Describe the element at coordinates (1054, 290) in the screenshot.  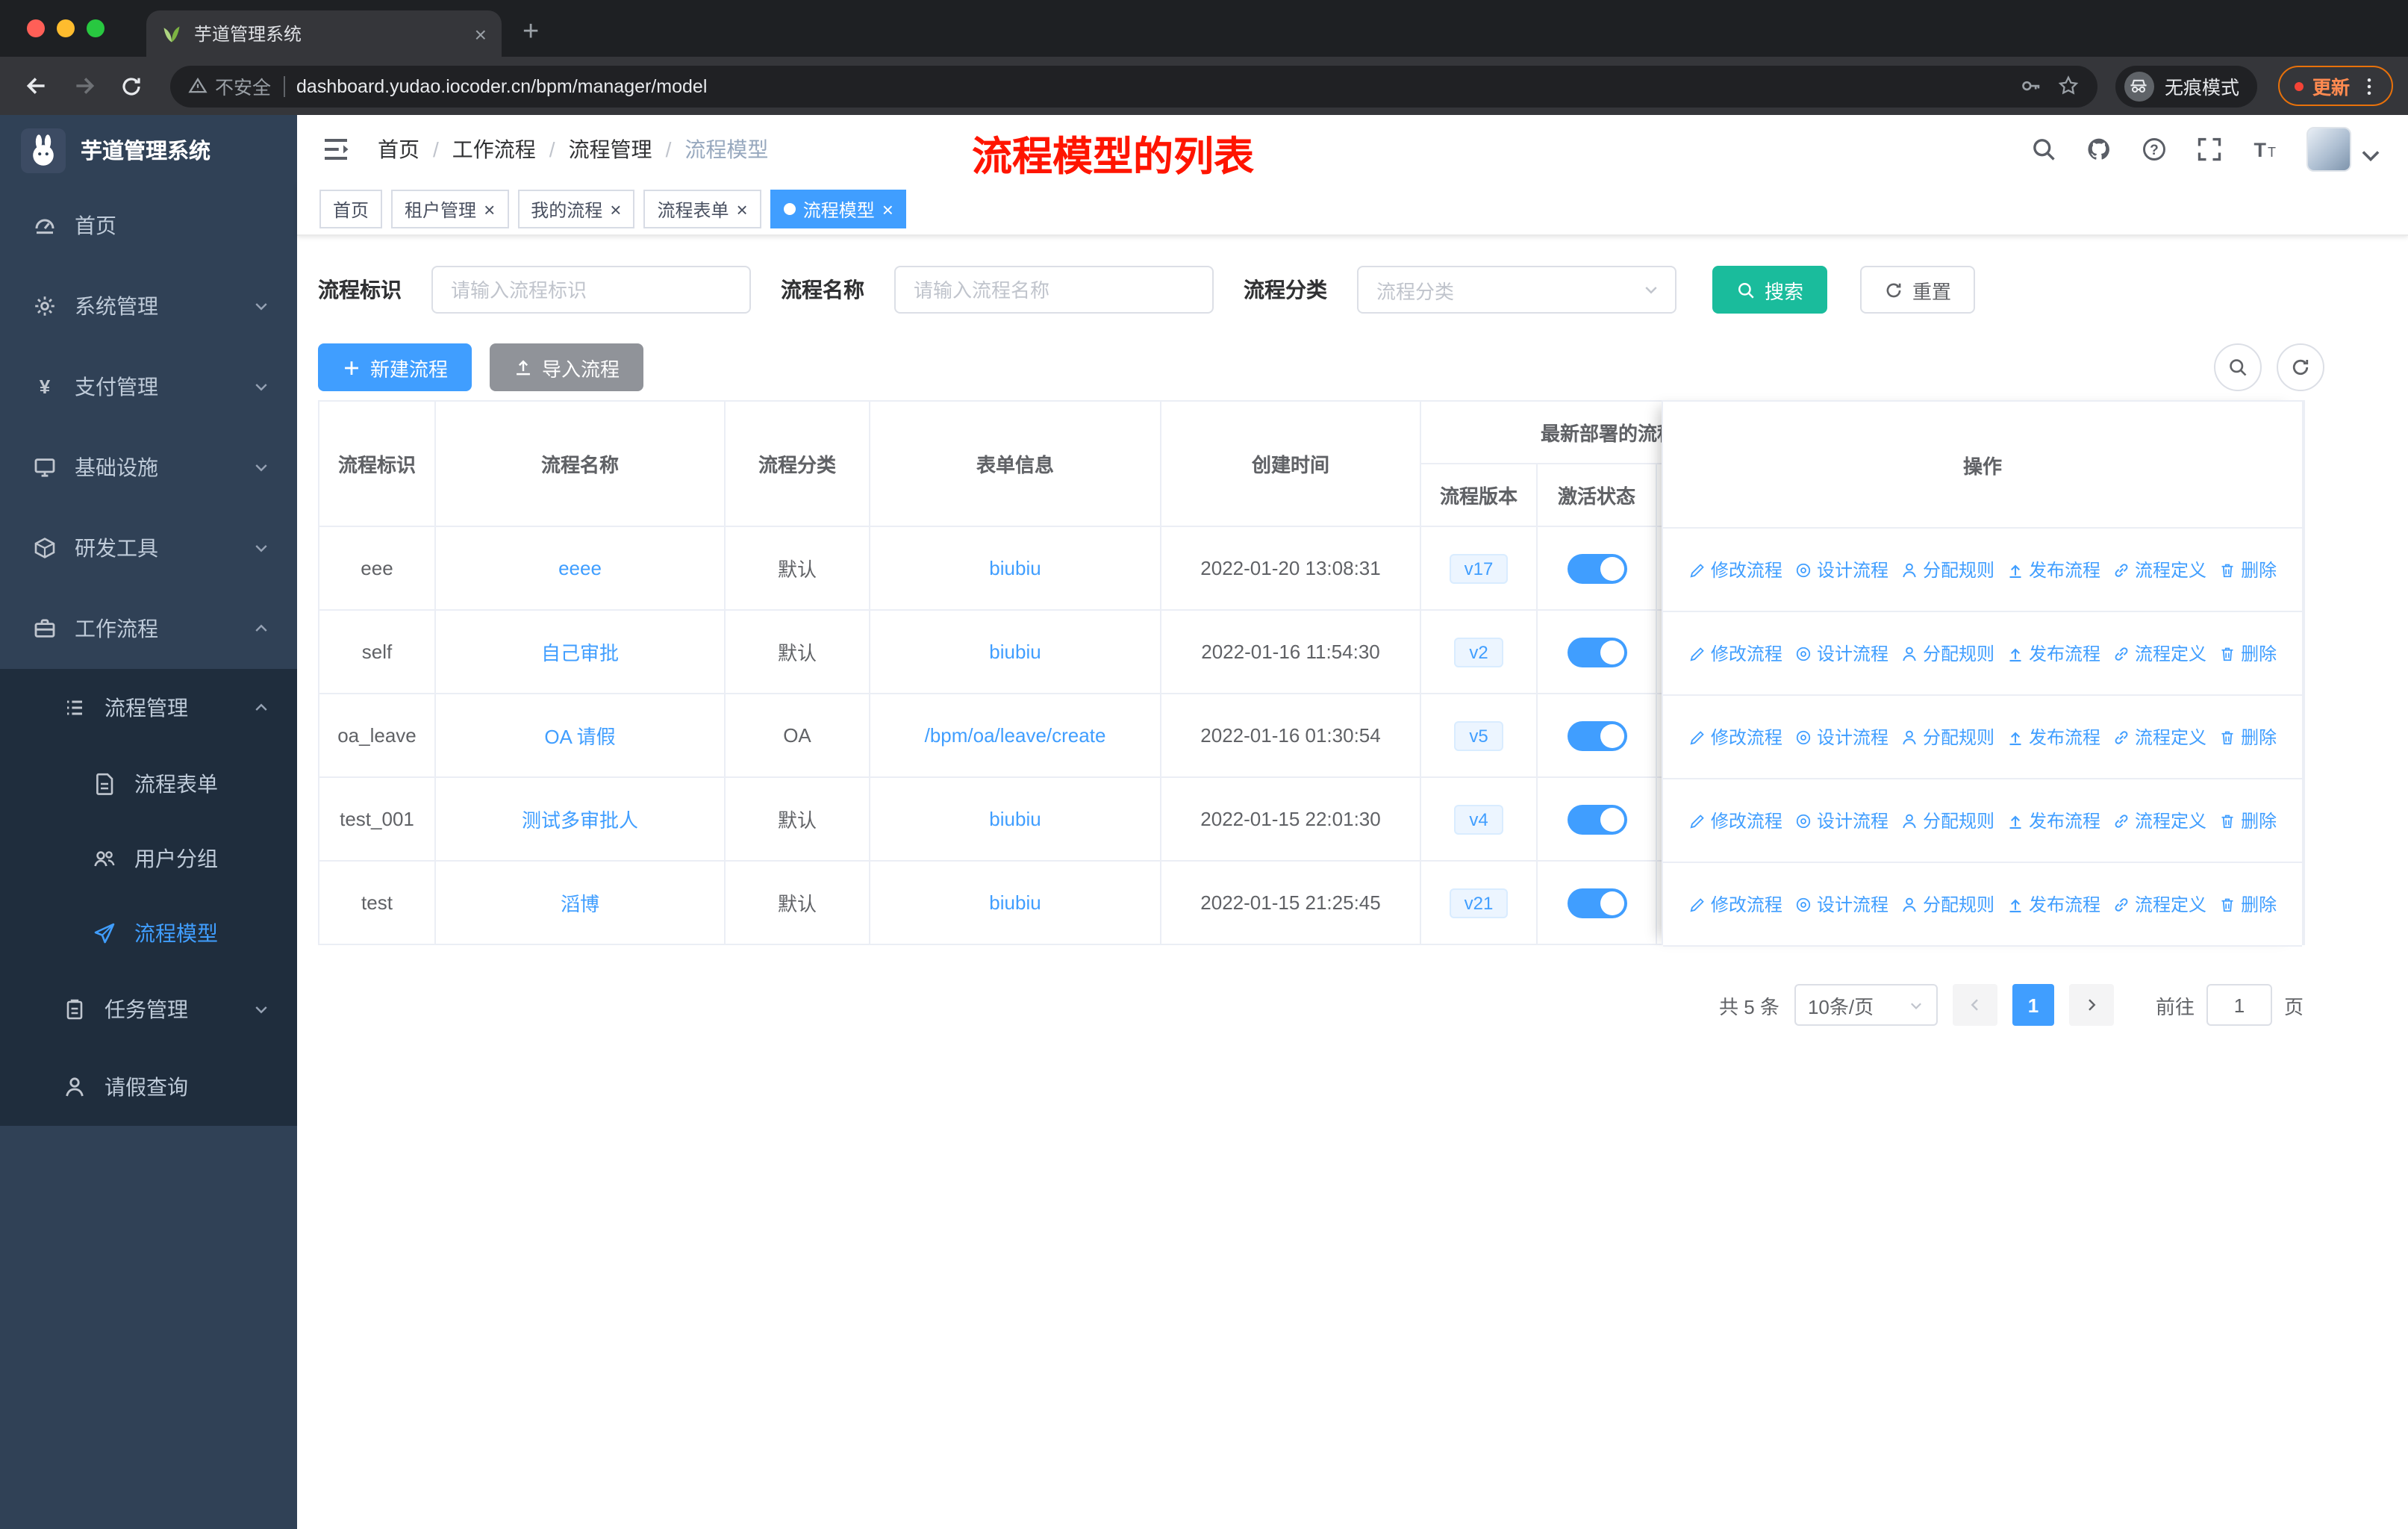
I see `process-name-input` at that location.